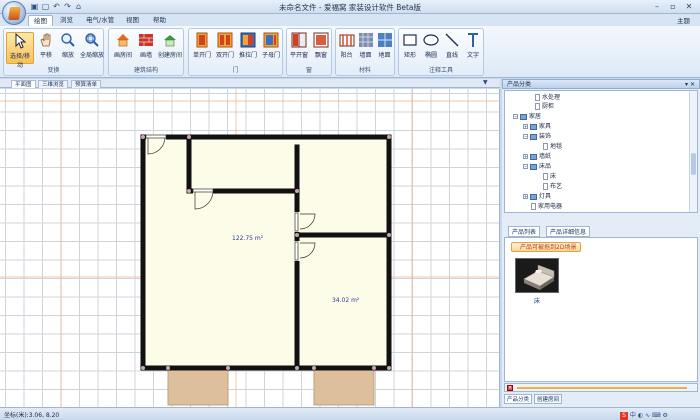 This screenshot has height=420, width=700. What do you see at coordinates (537, 196) in the screenshot?
I see `tree-item: + 灯具` at bounding box center [537, 196].